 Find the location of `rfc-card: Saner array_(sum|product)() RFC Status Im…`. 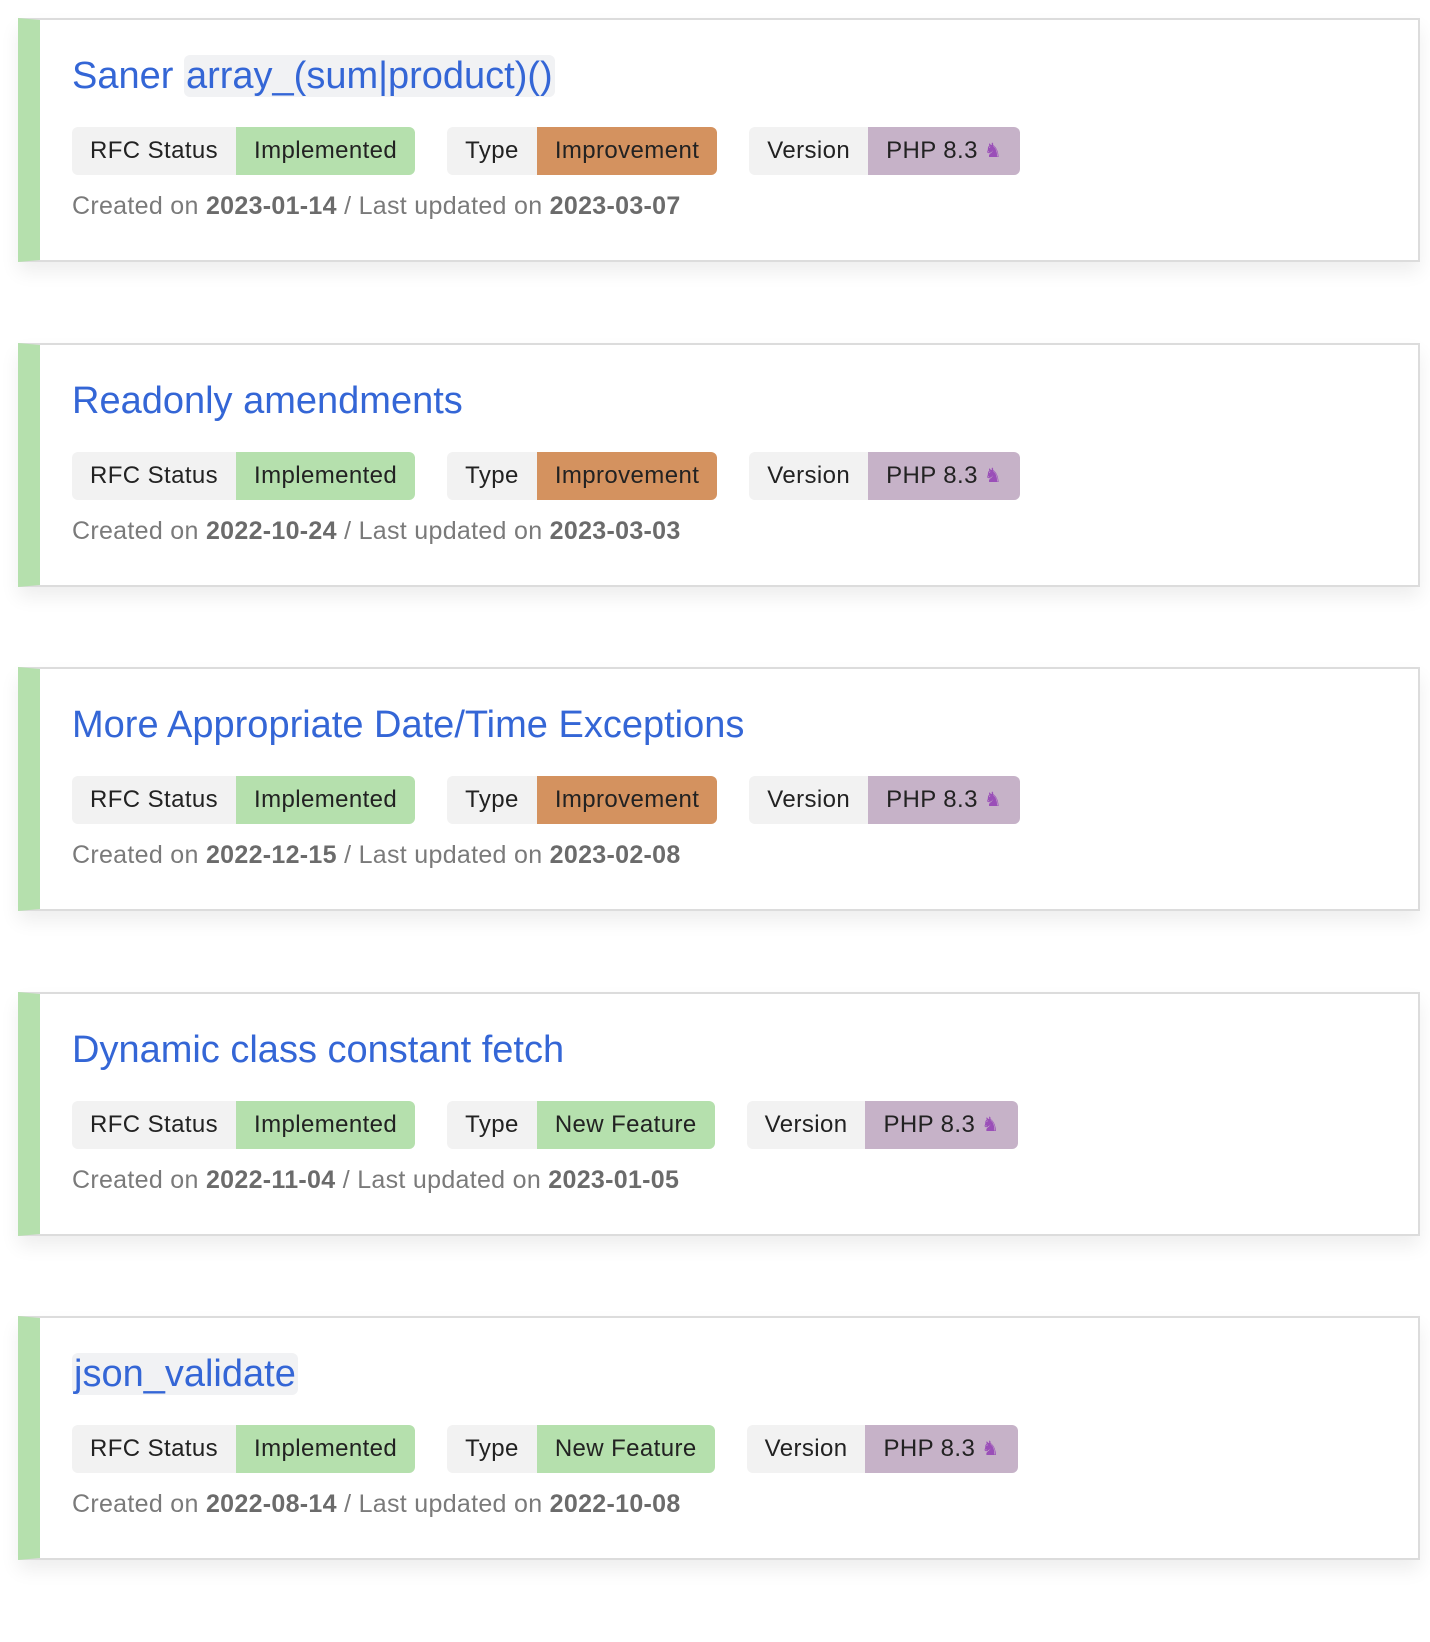

rfc-card: Saner array_(sum|product)() RFC Status Im… is located at coordinates (719, 140).